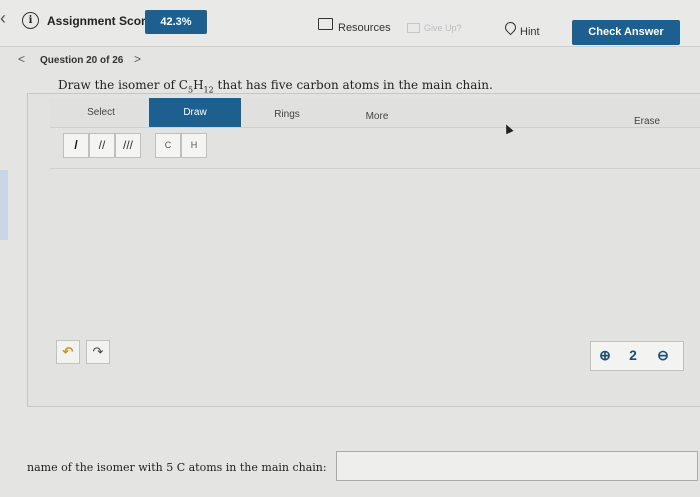 The height and width of the screenshot is (497, 700). What do you see at coordinates (76, 145) in the screenshot?
I see `single-bond-tool: /` at bounding box center [76, 145].